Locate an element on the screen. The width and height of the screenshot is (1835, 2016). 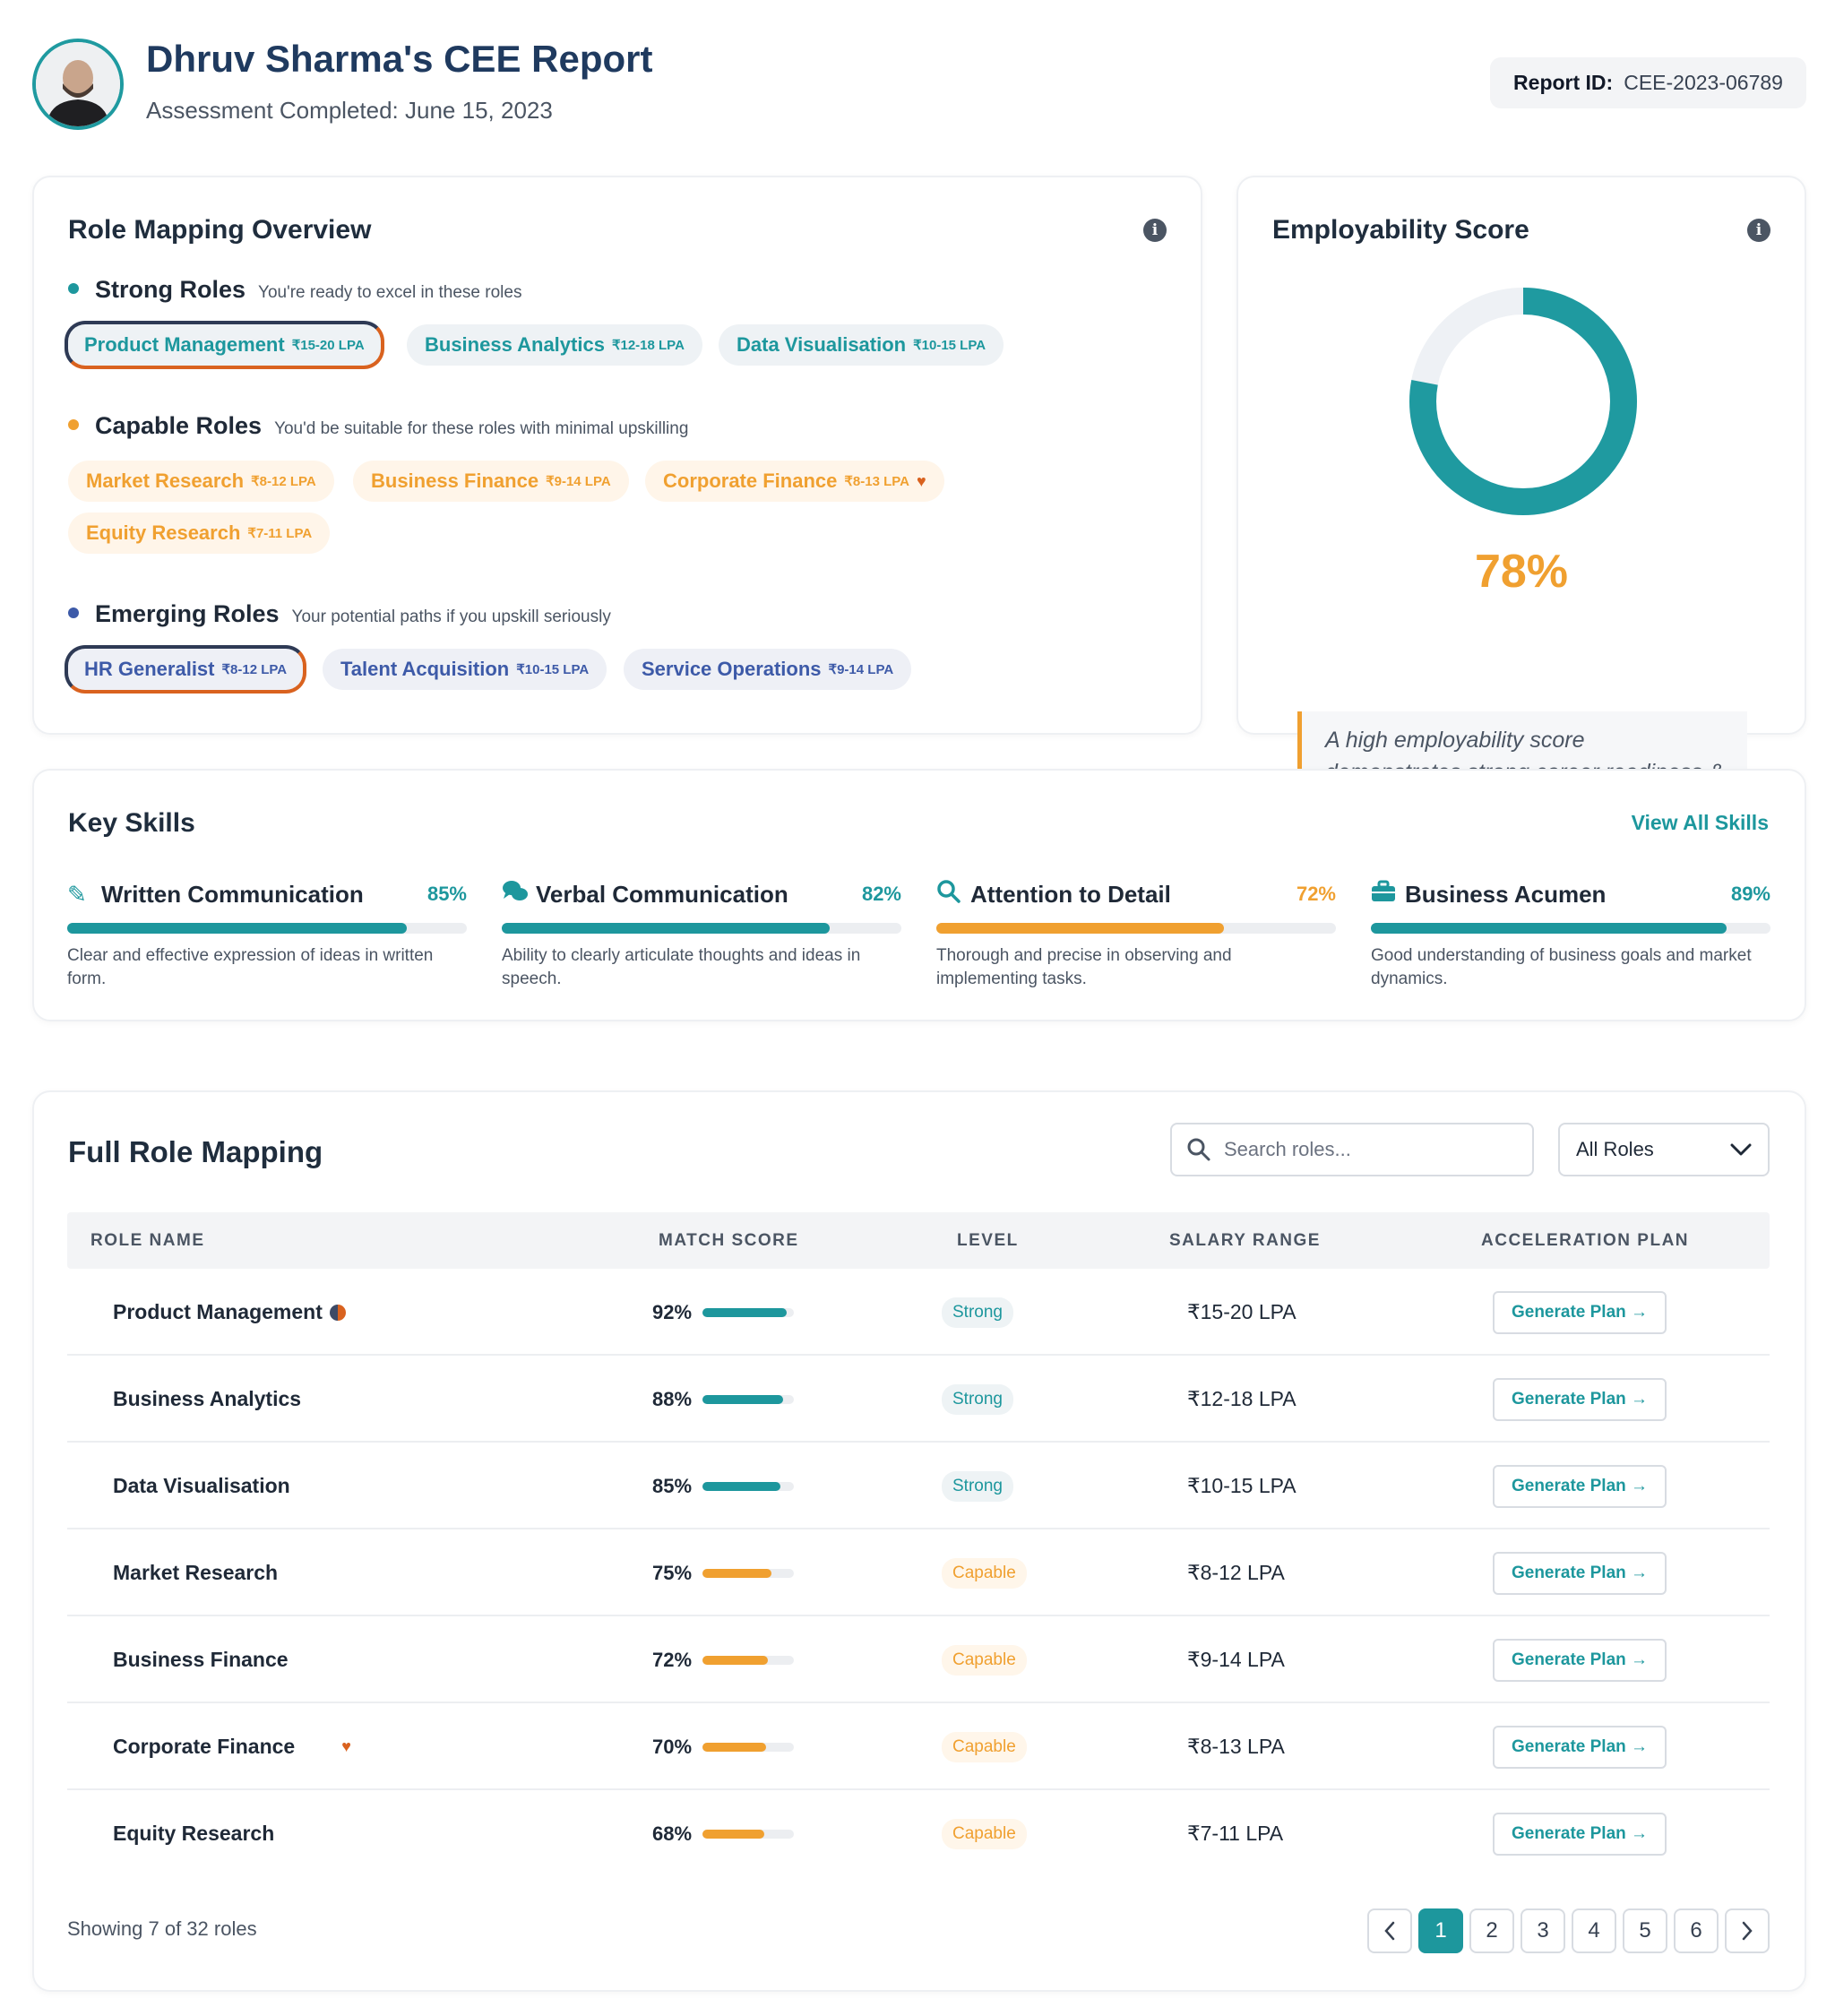
role-pill-product-management: Product Management ₹15-20 LPA is located at coordinates (224, 345).